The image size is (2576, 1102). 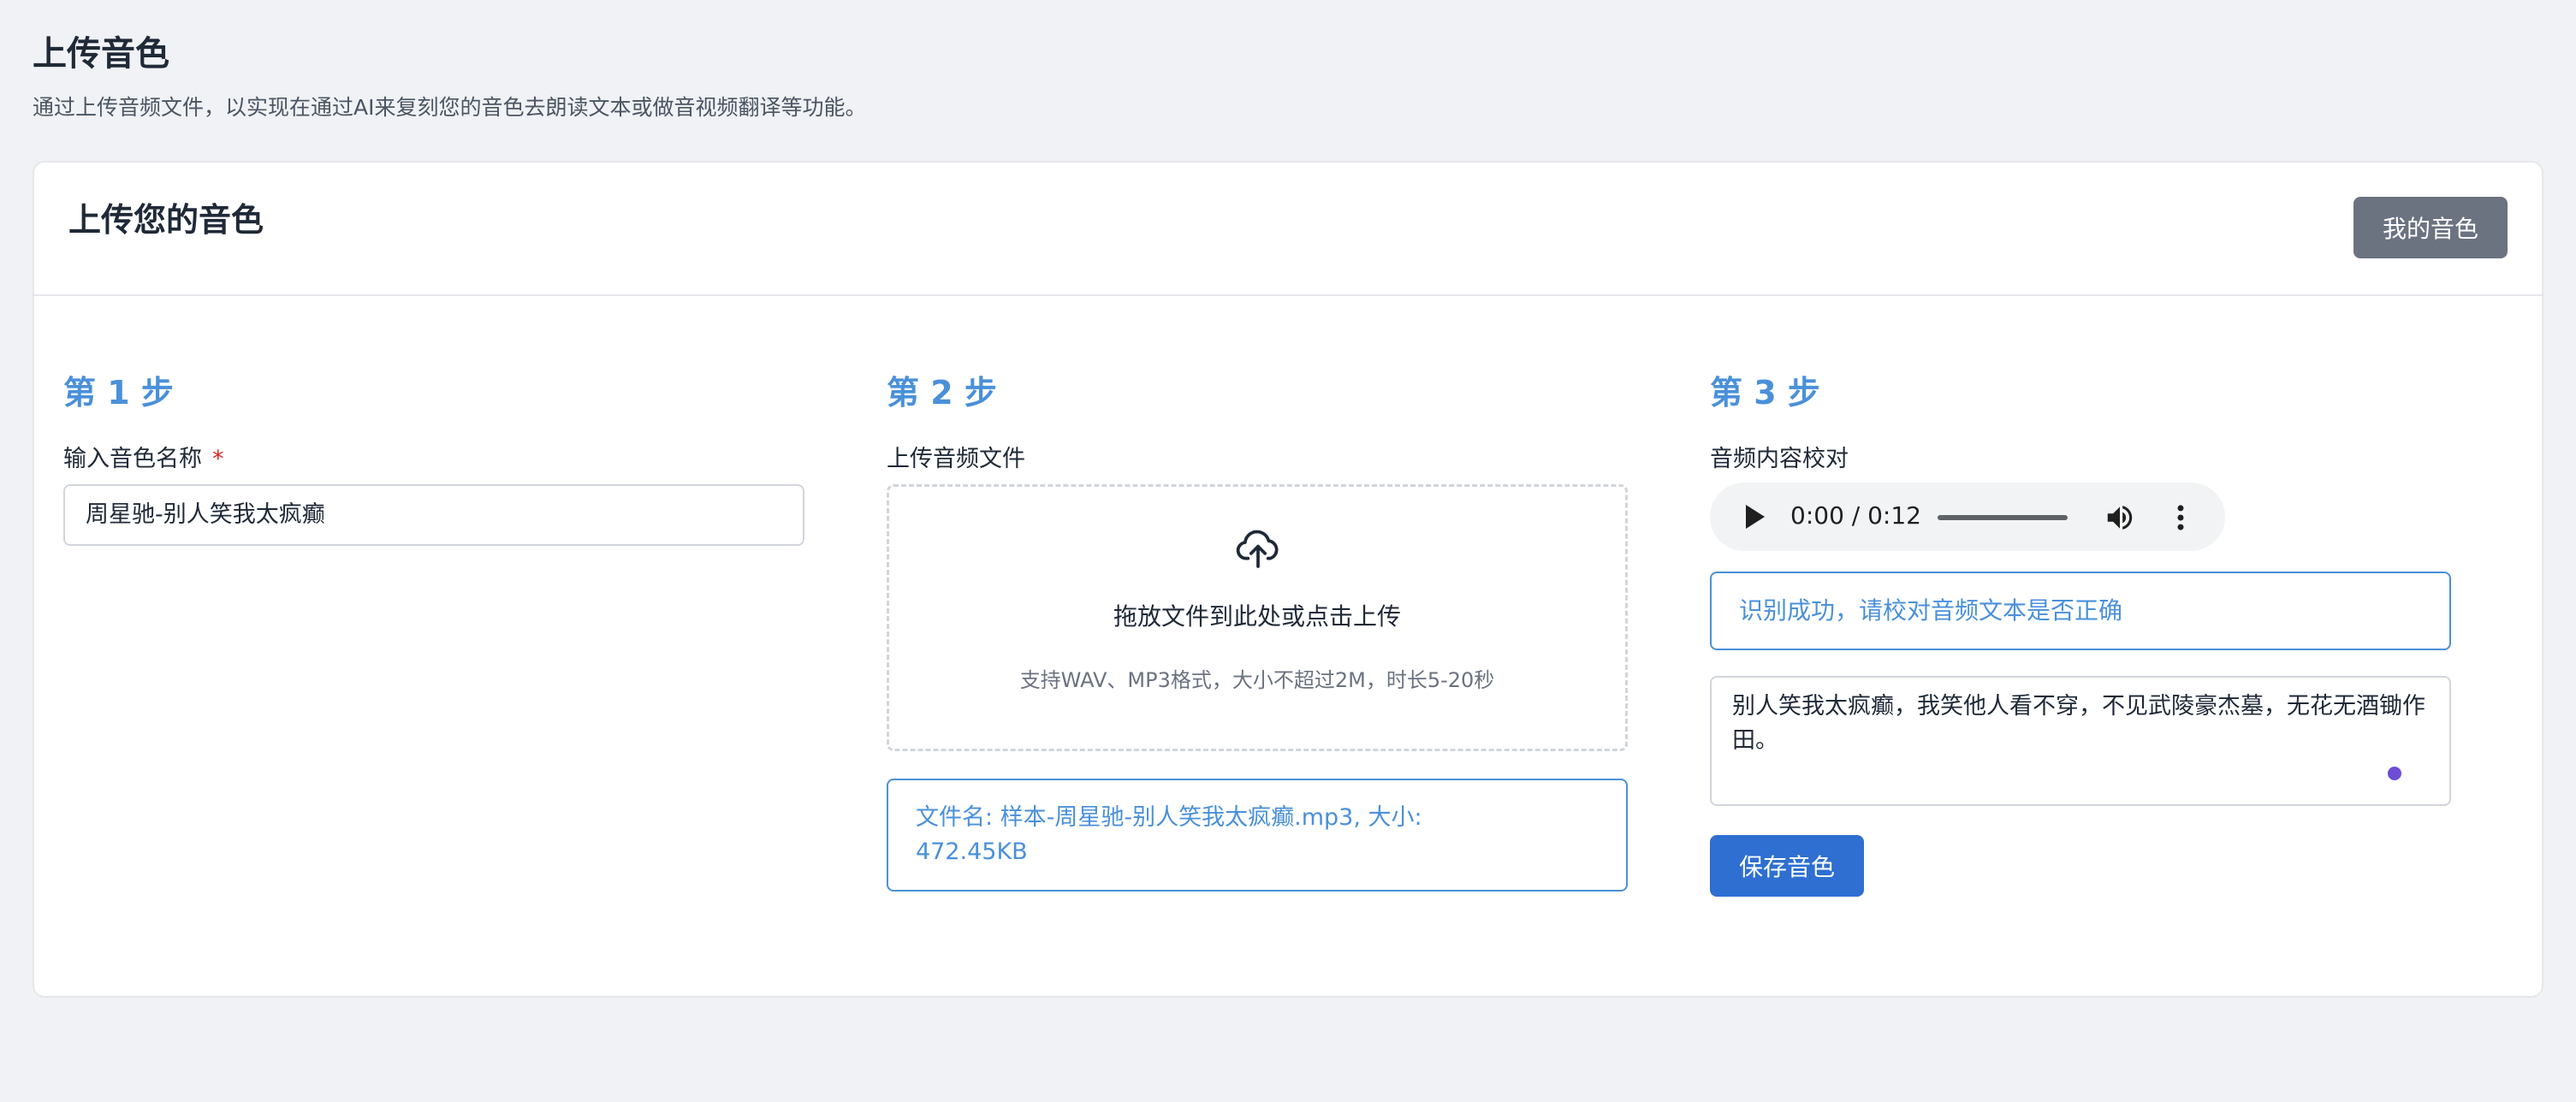 What do you see at coordinates (2120, 518) in the screenshot?
I see `volume-icon` at bounding box center [2120, 518].